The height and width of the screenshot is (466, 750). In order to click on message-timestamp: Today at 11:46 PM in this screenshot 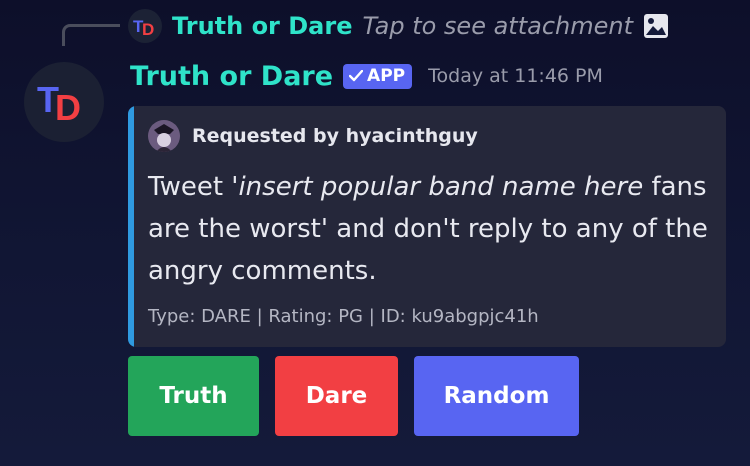, I will do `click(515, 76)`.